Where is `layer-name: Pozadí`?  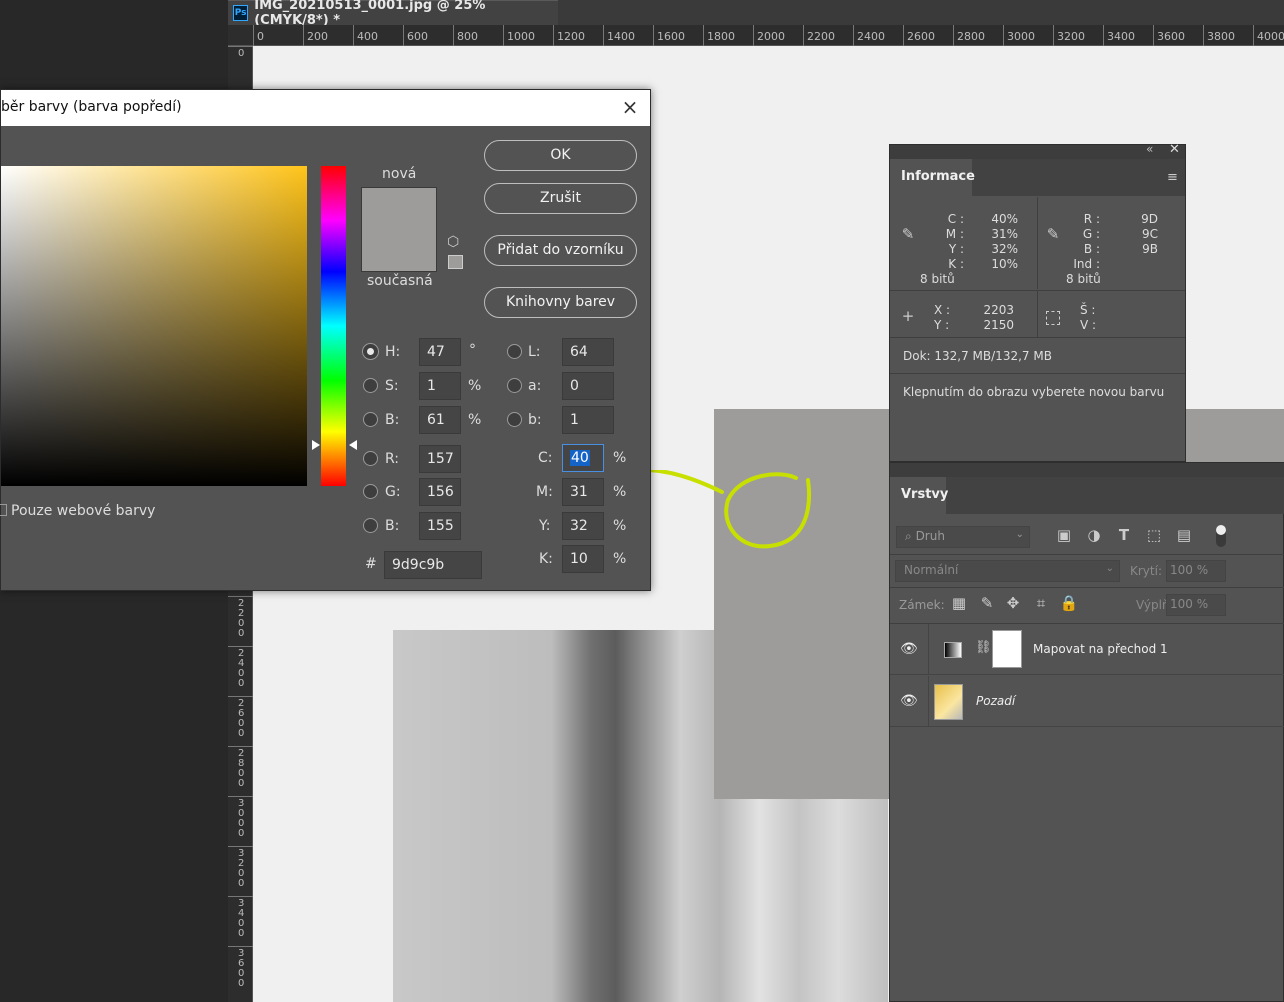 layer-name: Pozadí is located at coordinates (995, 701).